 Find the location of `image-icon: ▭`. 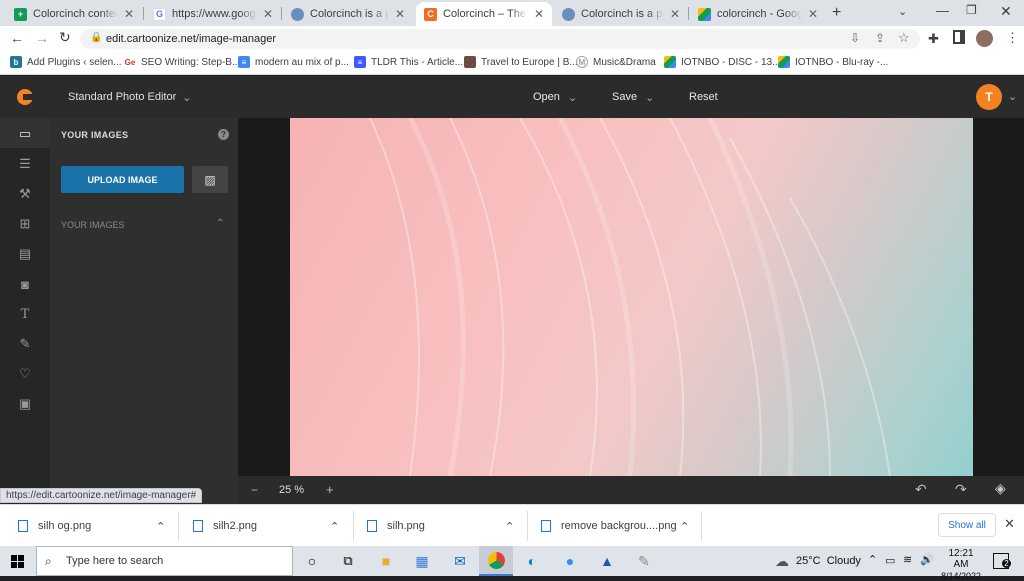

image-icon: ▭ is located at coordinates (25, 134).